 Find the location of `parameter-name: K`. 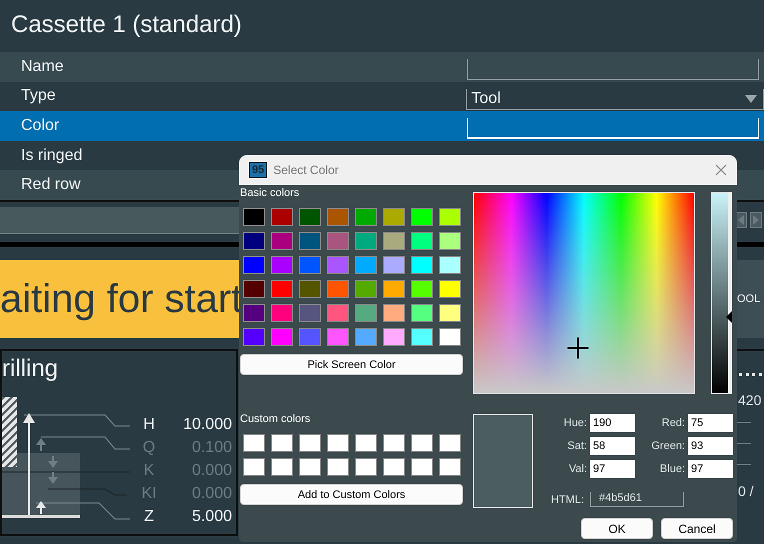

parameter-name: K is located at coordinates (149, 471).